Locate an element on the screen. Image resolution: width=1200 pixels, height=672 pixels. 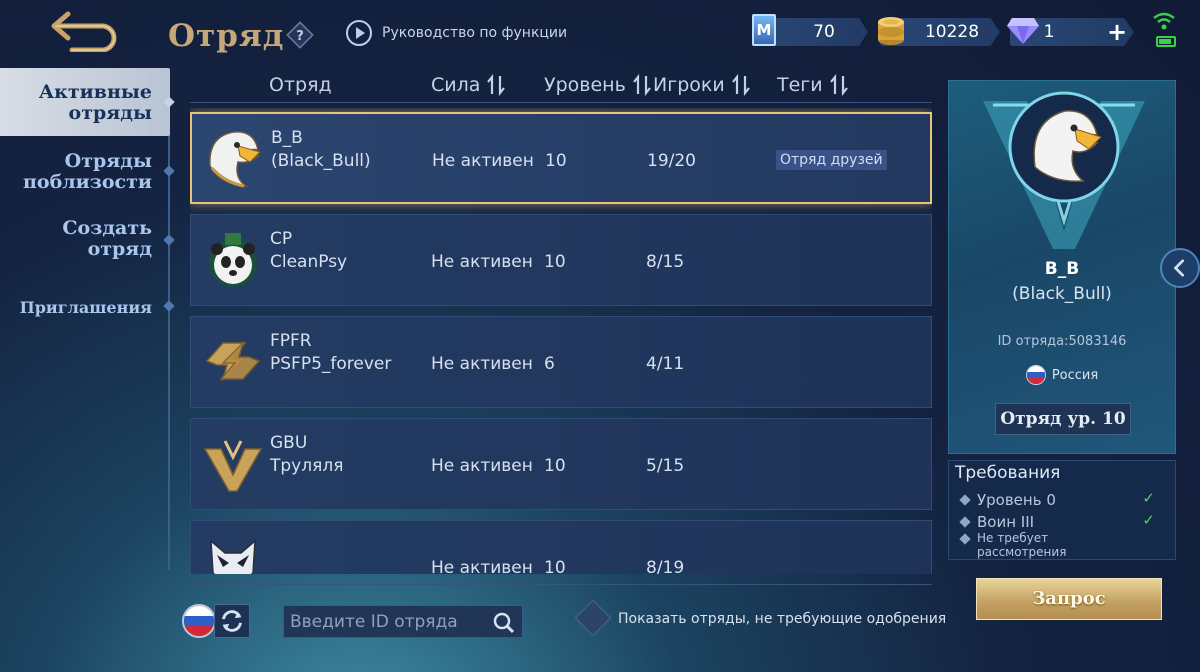
page-title: Отряд is located at coordinates (226, 36).